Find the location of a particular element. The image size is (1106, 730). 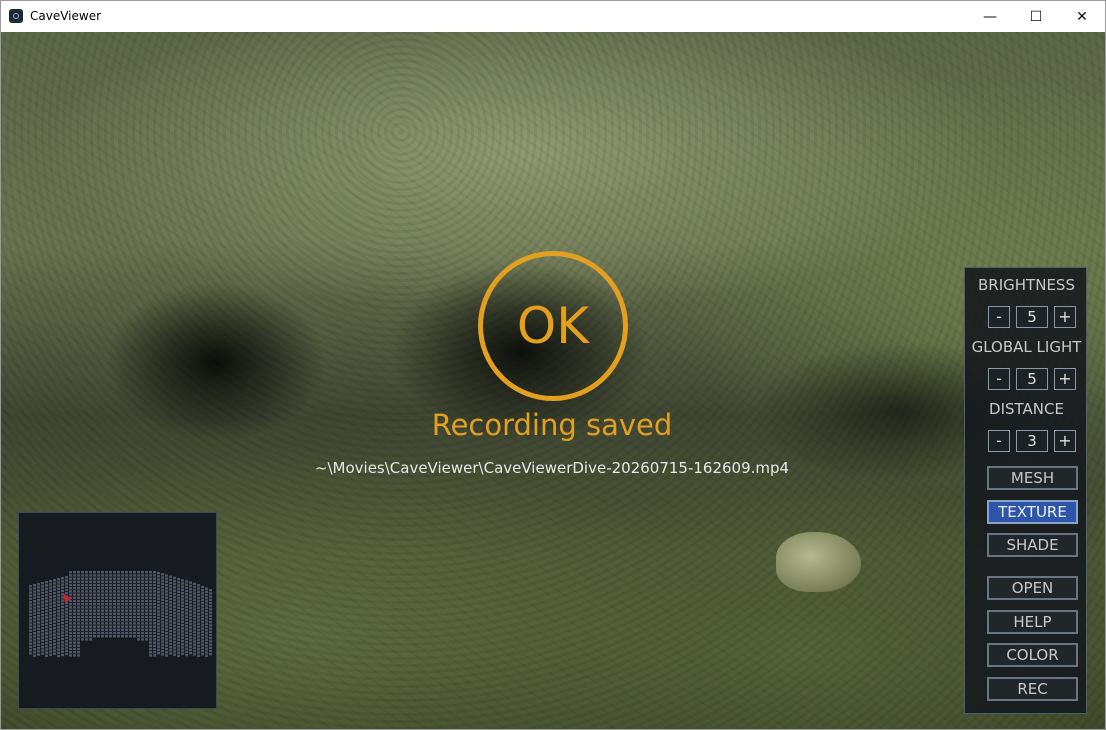

app-icon is located at coordinates (16, 16).